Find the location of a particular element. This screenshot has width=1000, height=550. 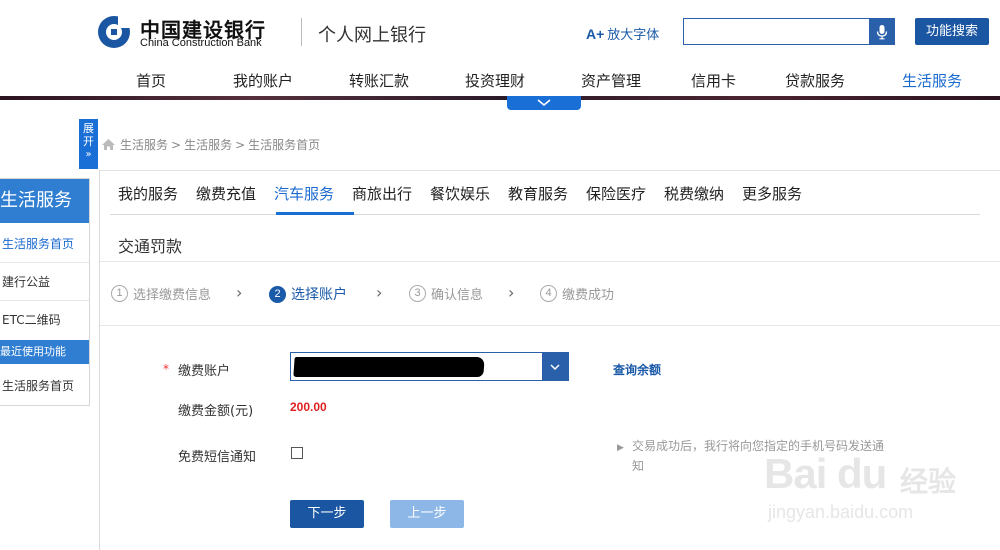

nav-item-life-service: 生活服务 is located at coordinates (932, 80).